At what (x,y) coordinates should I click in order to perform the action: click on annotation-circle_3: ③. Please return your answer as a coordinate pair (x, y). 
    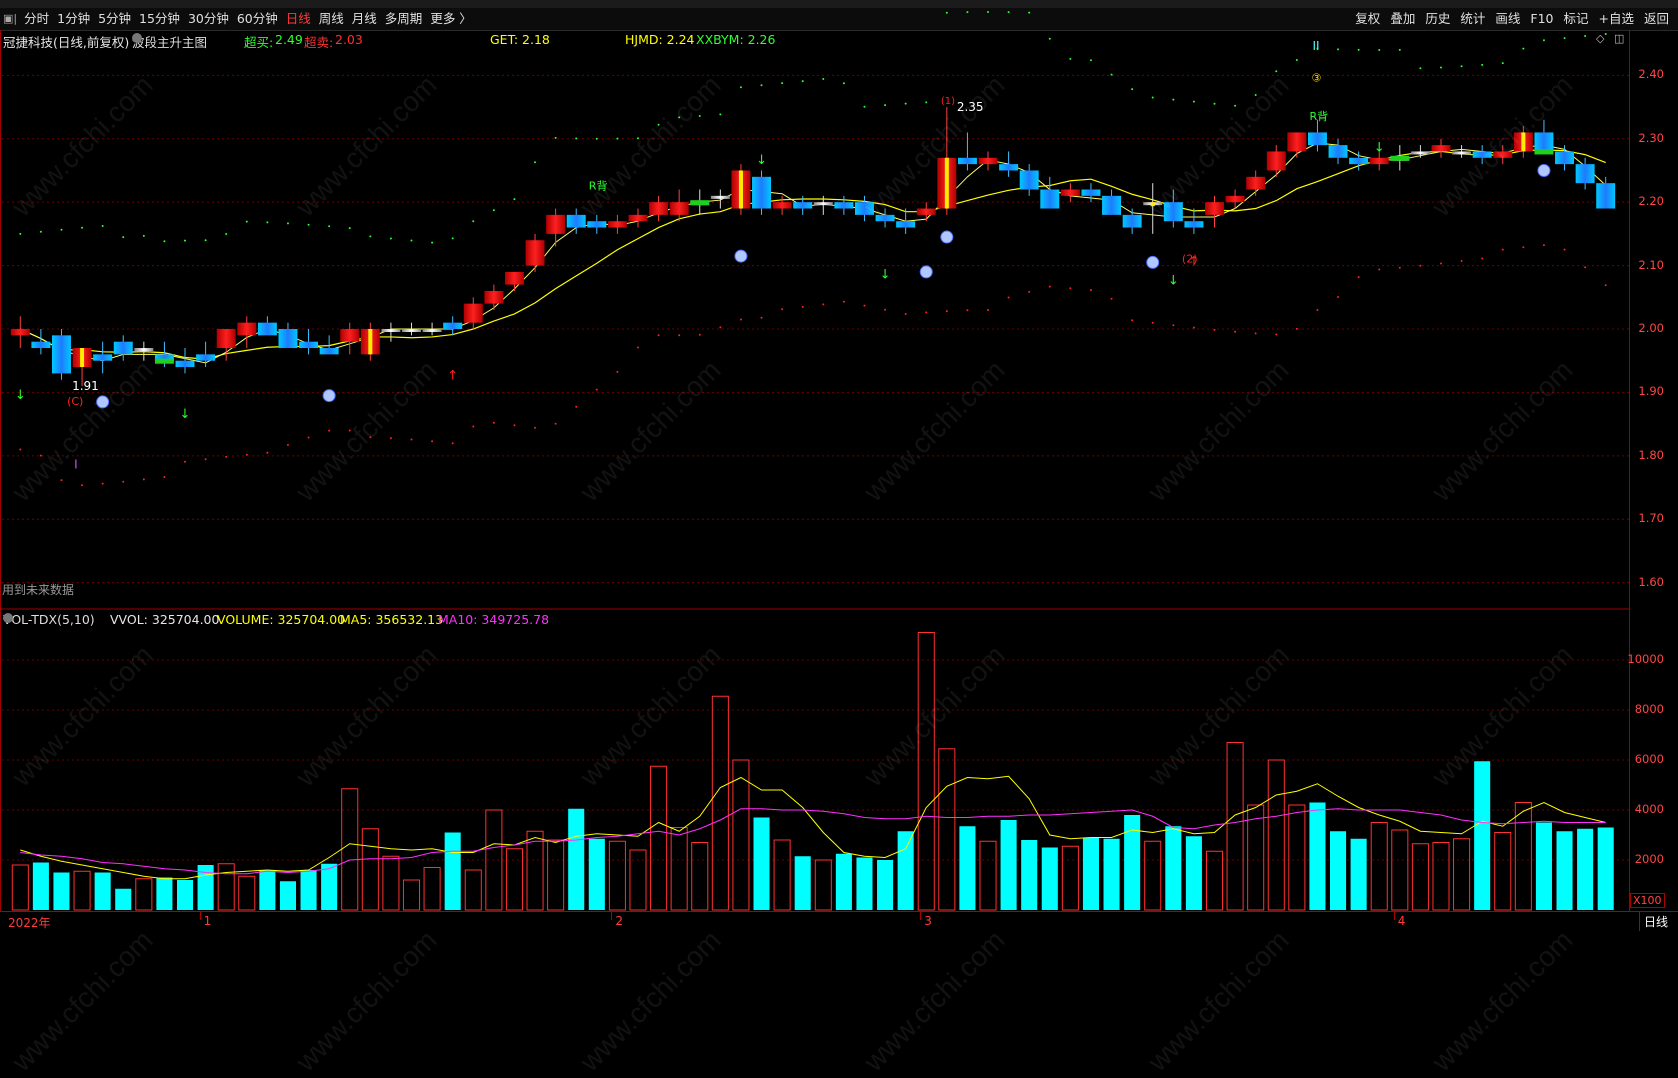
    Looking at the image, I should click on (1316, 78).